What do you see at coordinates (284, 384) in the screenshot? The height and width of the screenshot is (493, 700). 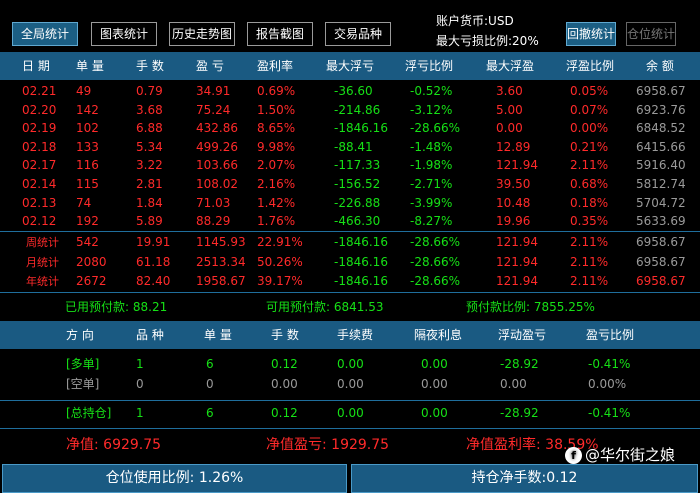 I see `cell-lots: 0.00` at bounding box center [284, 384].